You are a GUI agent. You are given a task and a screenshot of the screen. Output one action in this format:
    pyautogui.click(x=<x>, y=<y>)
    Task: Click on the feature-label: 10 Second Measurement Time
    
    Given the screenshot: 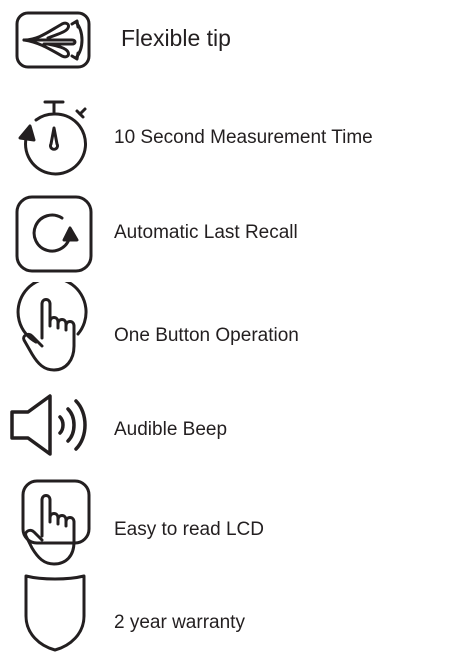 What is the action you would take?
    pyautogui.click(x=243, y=137)
    